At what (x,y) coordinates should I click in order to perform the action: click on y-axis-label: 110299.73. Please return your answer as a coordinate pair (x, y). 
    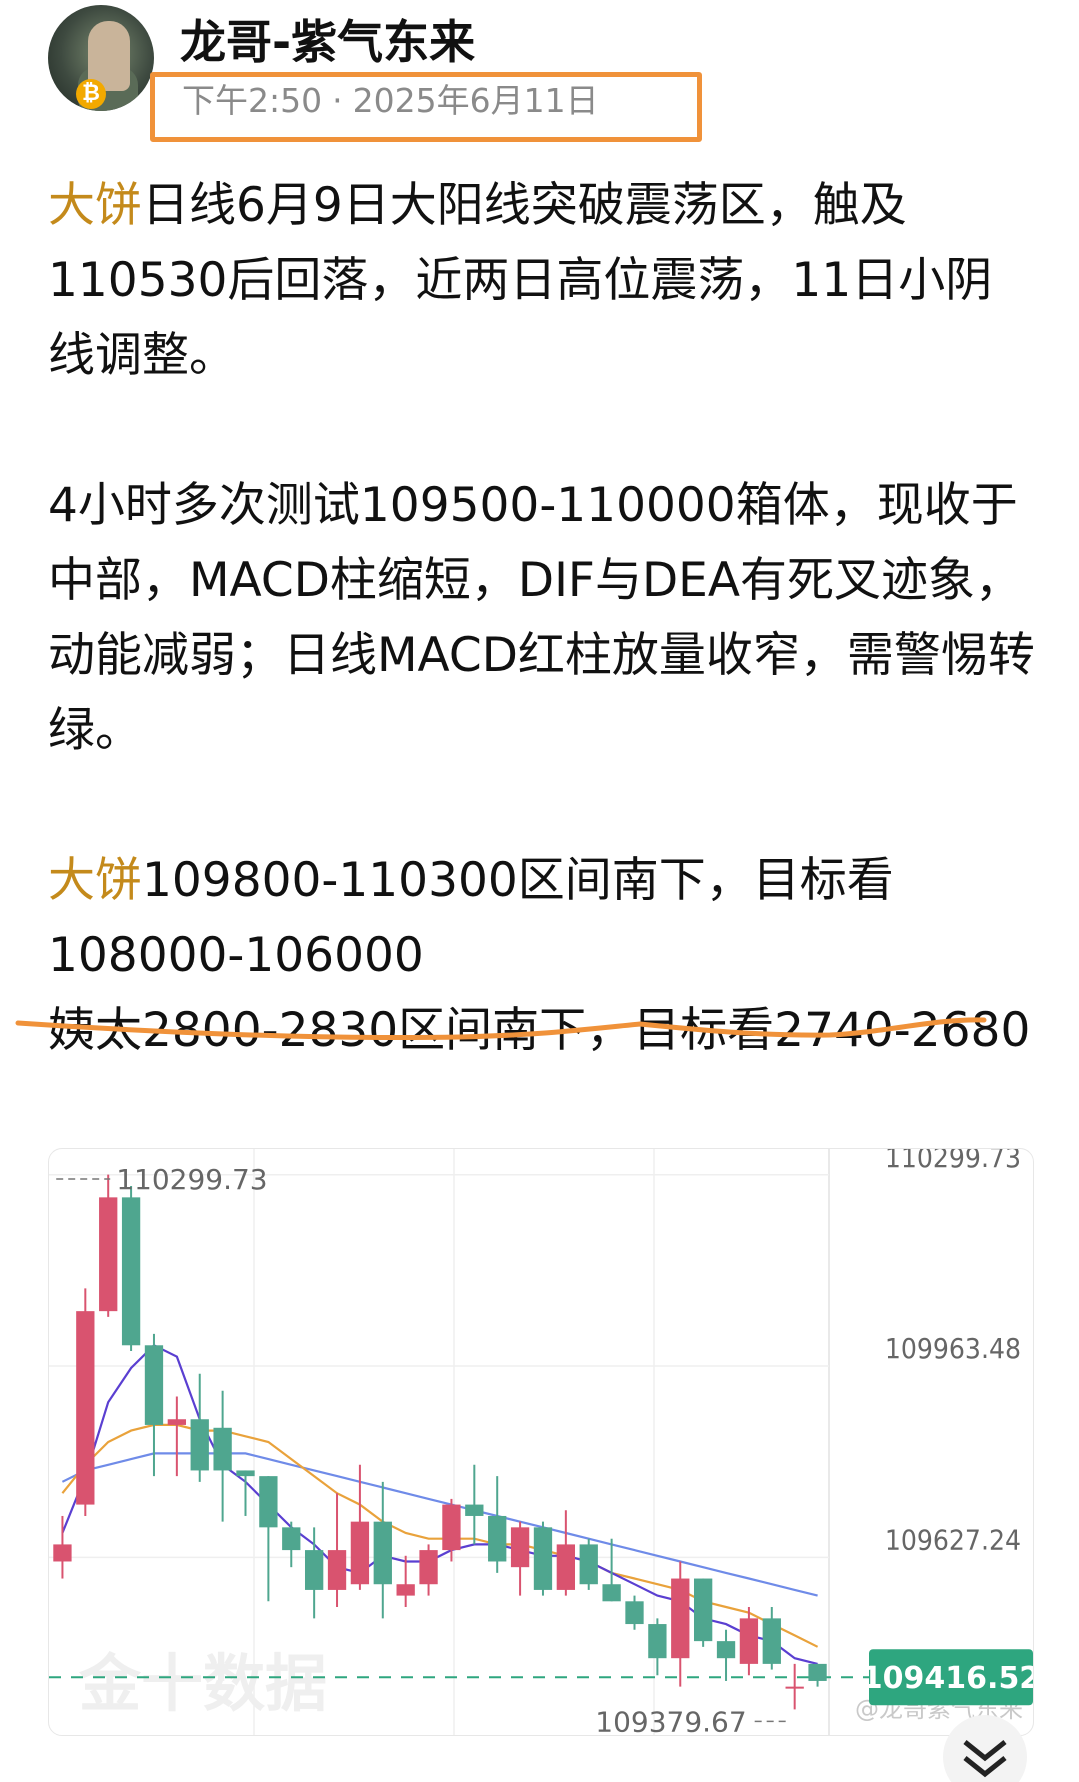
    Looking at the image, I should click on (953, 1161).